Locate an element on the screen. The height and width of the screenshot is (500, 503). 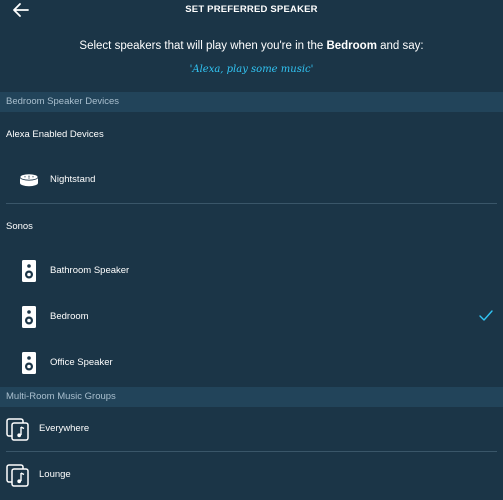
group-label: Everywhere is located at coordinates (64, 428).